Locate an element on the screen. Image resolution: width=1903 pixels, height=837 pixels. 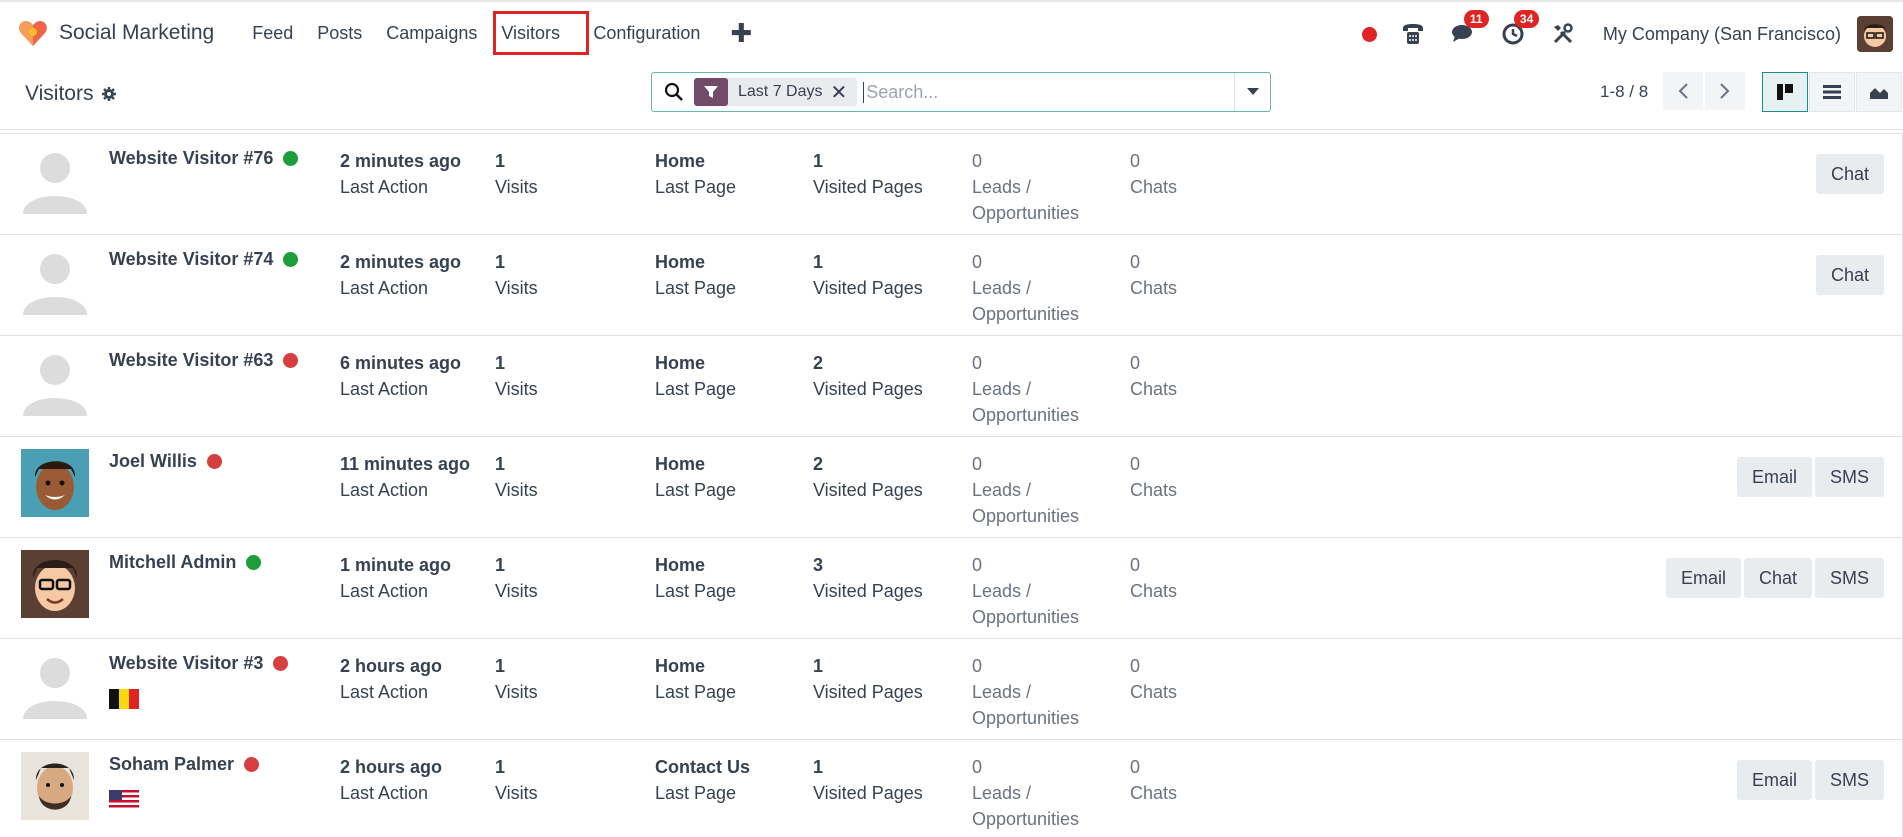
chevron-right-icon is located at coordinates (1725, 91).